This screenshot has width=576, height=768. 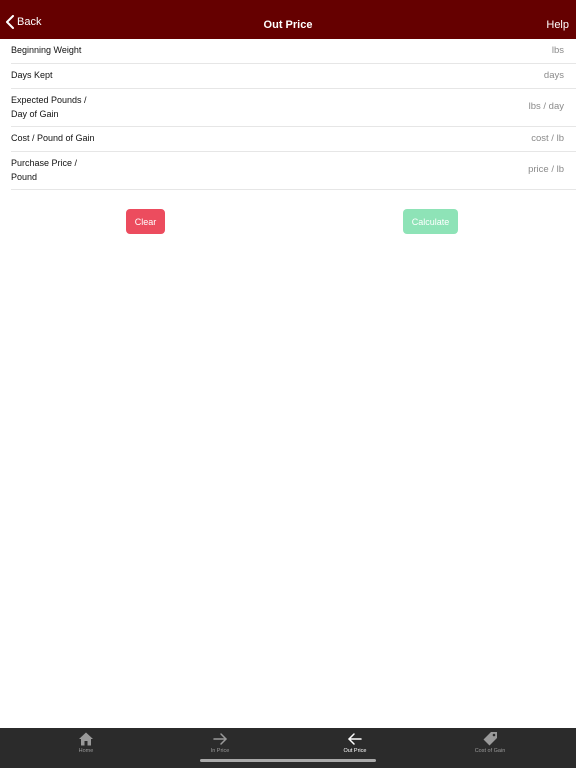 I want to click on days-kept-row: Days Kept, so click(x=293, y=76).